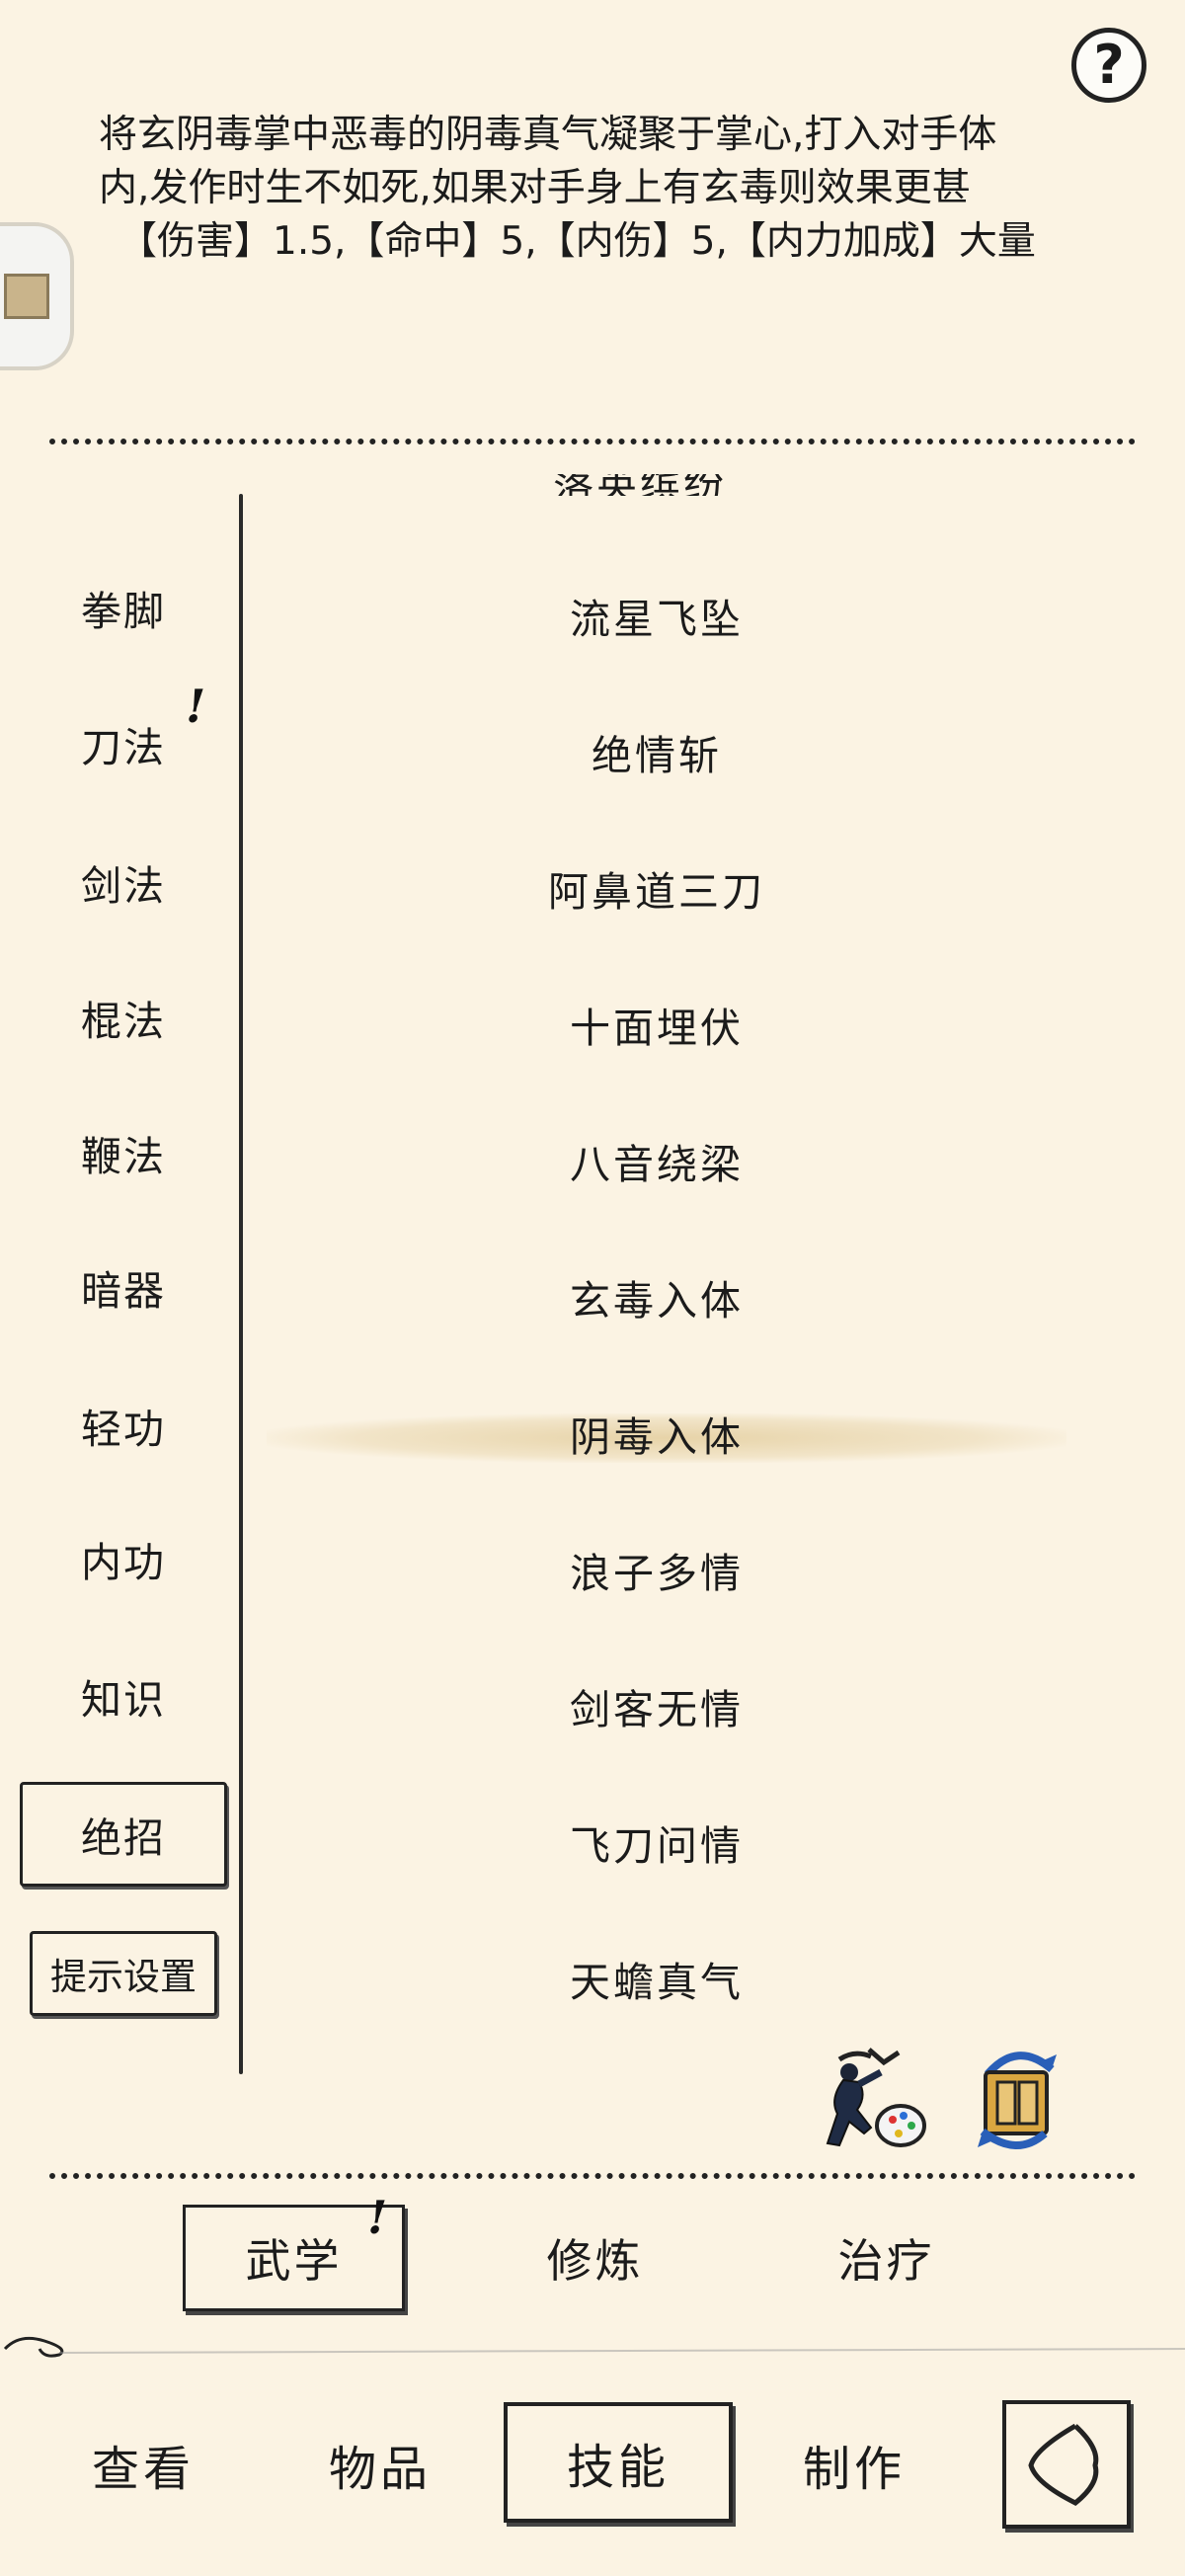 The image size is (1185, 2576). I want to click on decorative-swirl-divider, so click(594, 2347).